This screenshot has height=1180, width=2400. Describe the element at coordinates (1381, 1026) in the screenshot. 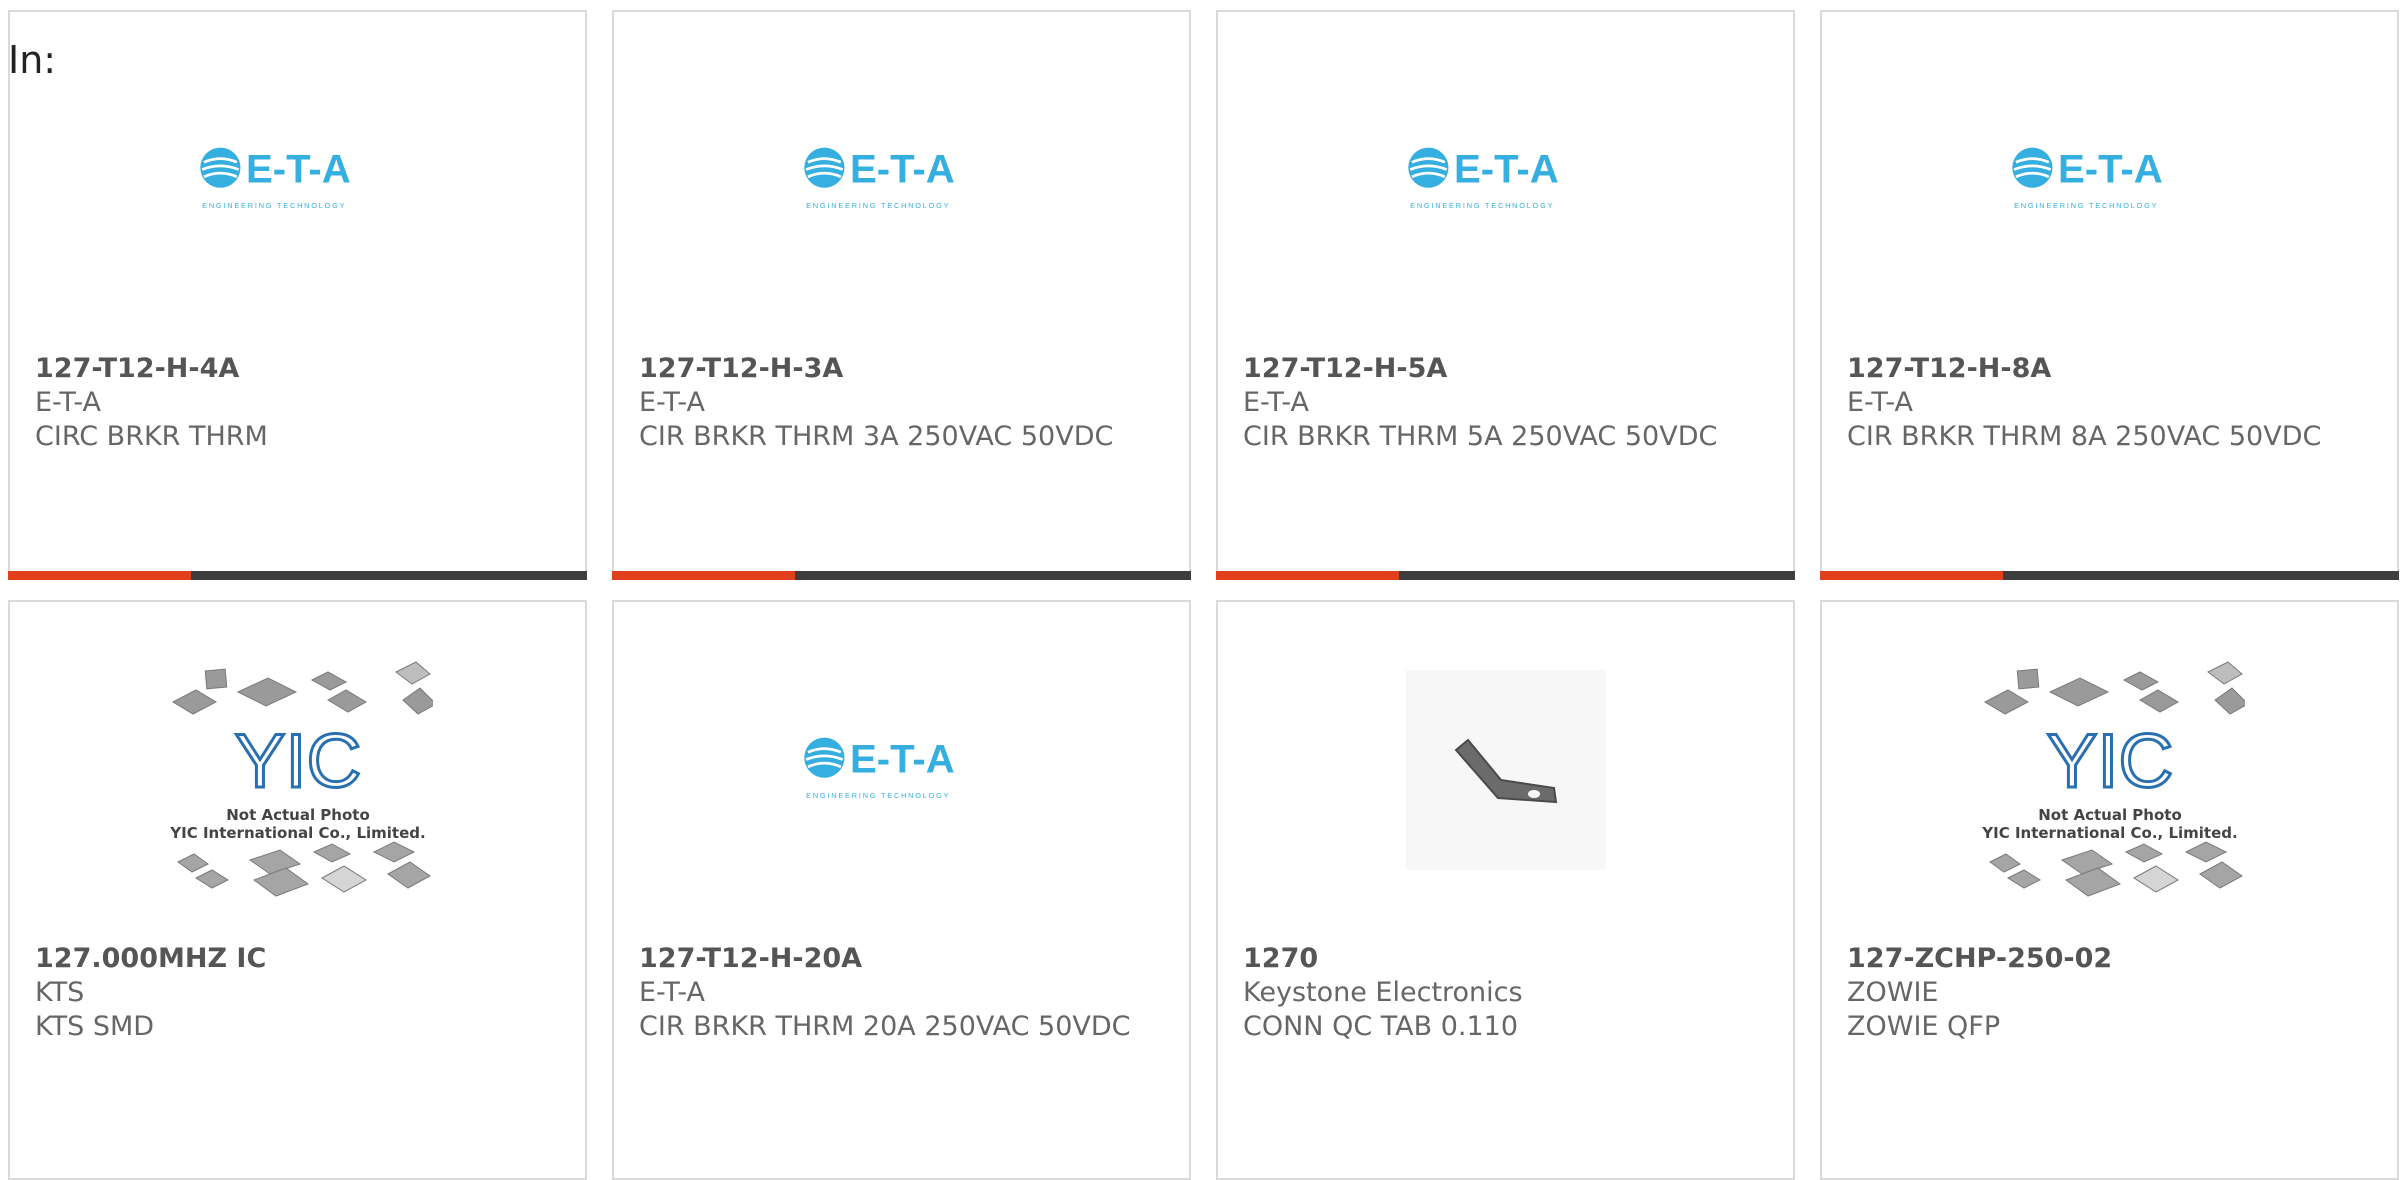

I see `description: CONN QC TAB 0.110` at that location.